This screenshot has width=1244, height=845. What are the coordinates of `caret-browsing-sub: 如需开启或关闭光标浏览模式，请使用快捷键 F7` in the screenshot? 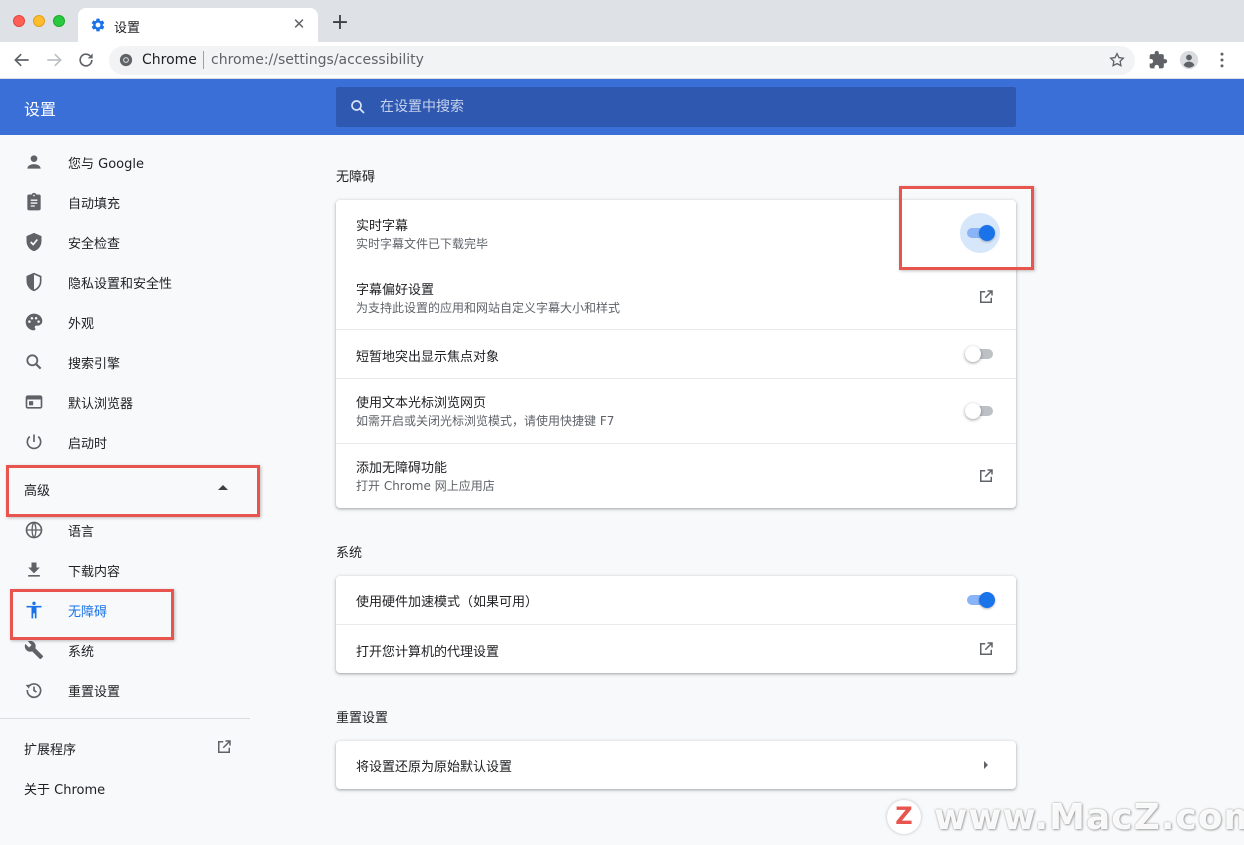 It's located at (485, 421).